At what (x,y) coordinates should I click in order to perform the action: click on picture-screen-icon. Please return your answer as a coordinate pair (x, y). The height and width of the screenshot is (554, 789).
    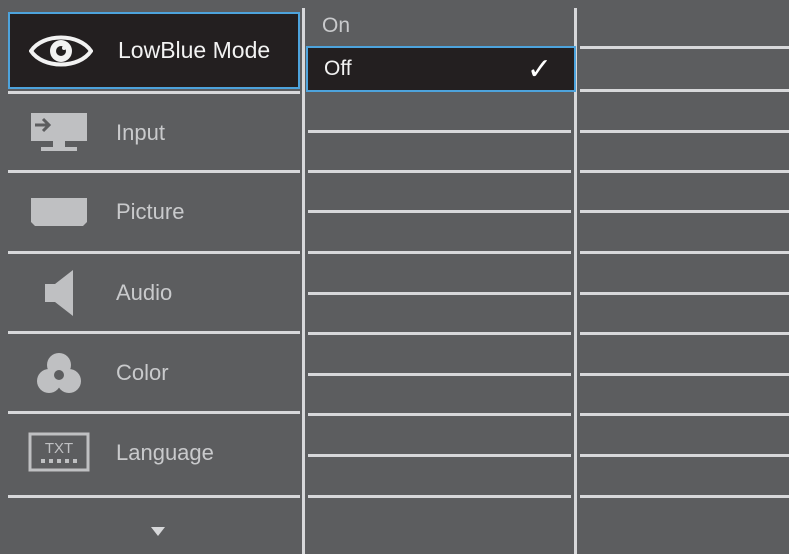
    Looking at the image, I should click on (59, 212).